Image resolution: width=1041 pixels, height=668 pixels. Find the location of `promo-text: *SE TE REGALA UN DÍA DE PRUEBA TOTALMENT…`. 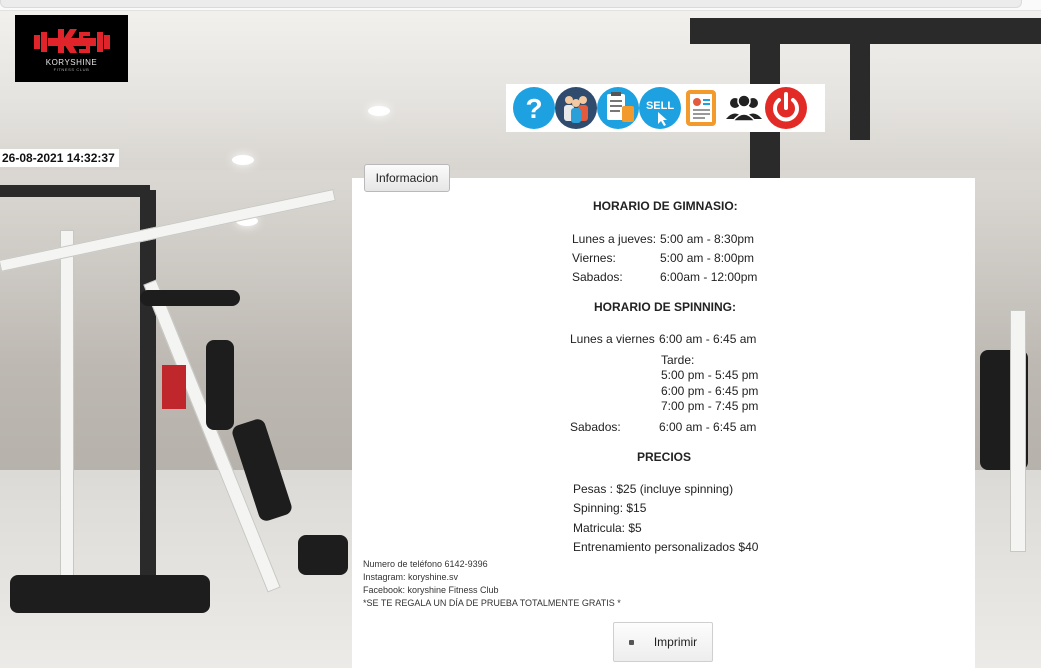

promo-text: *SE TE REGALA UN DÍA DE PRUEBA TOTALMENT… is located at coordinates (492, 603).